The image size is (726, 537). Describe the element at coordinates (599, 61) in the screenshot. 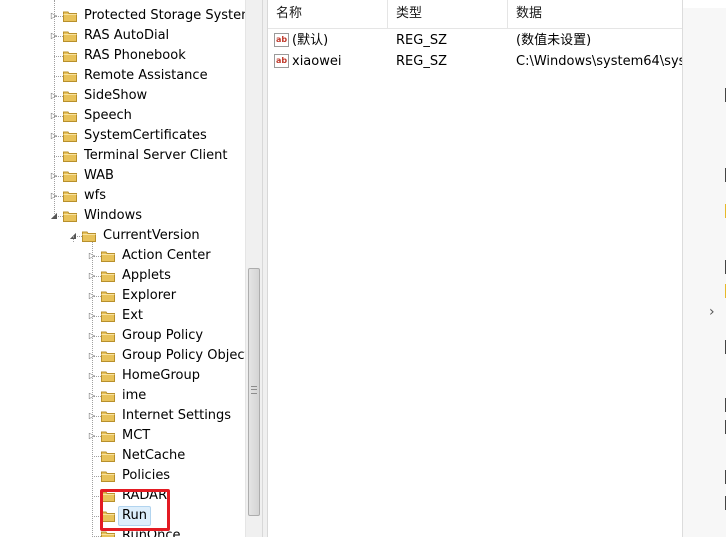

I see `value-data: C:\Windows\system64\system` at that location.